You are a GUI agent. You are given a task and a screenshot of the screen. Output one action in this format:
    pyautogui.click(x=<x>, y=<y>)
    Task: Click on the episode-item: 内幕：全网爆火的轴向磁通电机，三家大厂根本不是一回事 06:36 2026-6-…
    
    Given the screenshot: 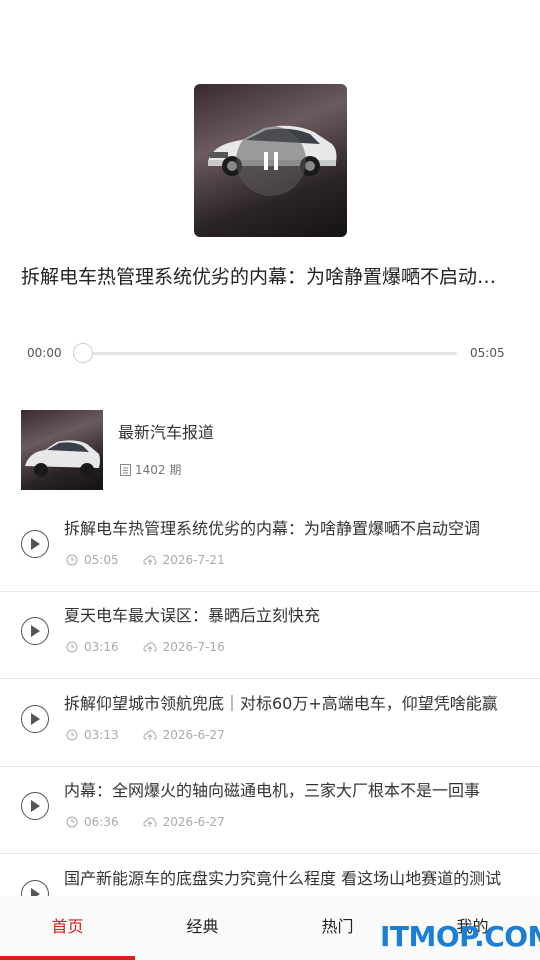 What is the action you would take?
    pyautogui.click(x=270, y=810)
    